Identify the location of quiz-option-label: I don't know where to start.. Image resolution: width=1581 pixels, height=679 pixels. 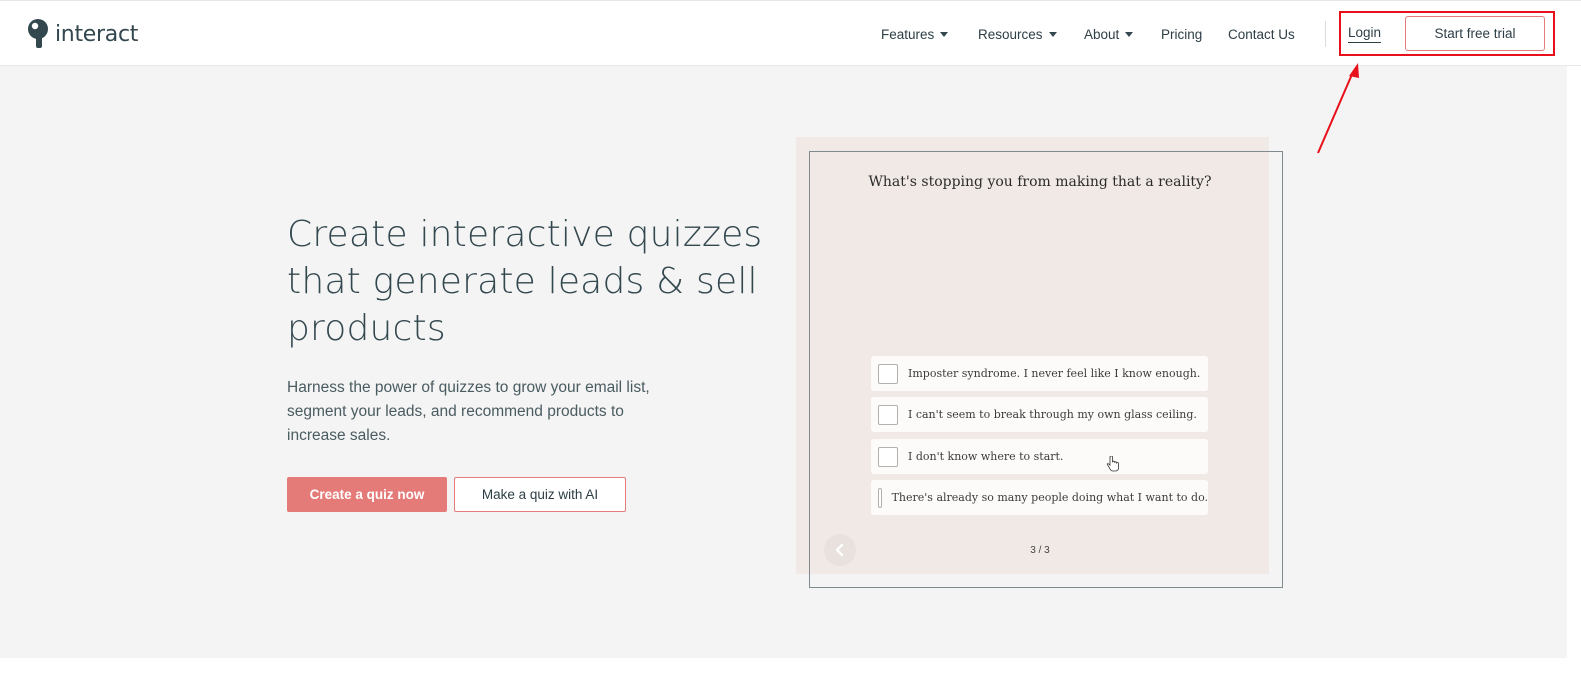
(986, 456).